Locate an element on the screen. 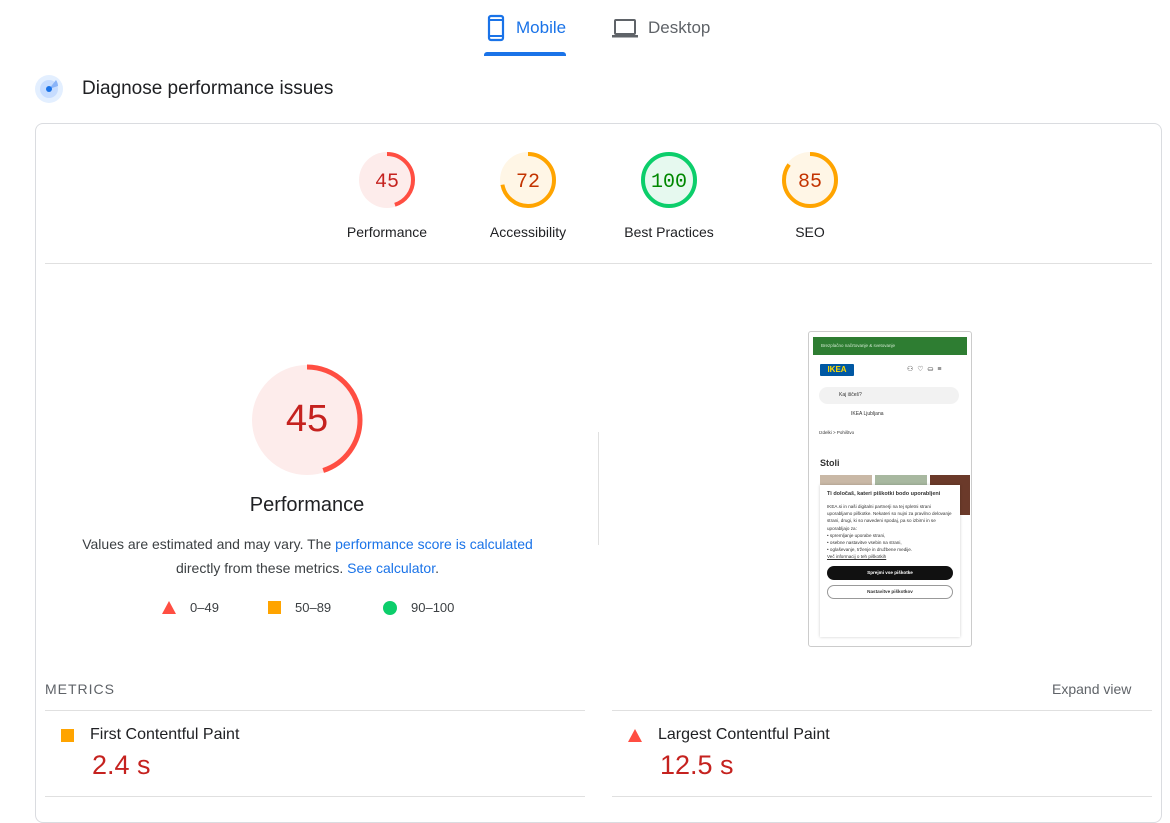 Image resolution: width=1170 pixels, height=823 pixels. score-ring: 45 is located at coordinates (387, 180).